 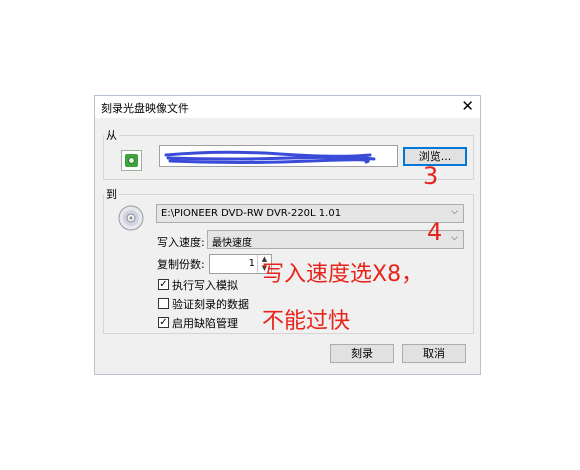 What do you see at coordinates (181, 264) in the screenshot?
I see `copies-label: 复制份数:` at bounding box center [181, 264].